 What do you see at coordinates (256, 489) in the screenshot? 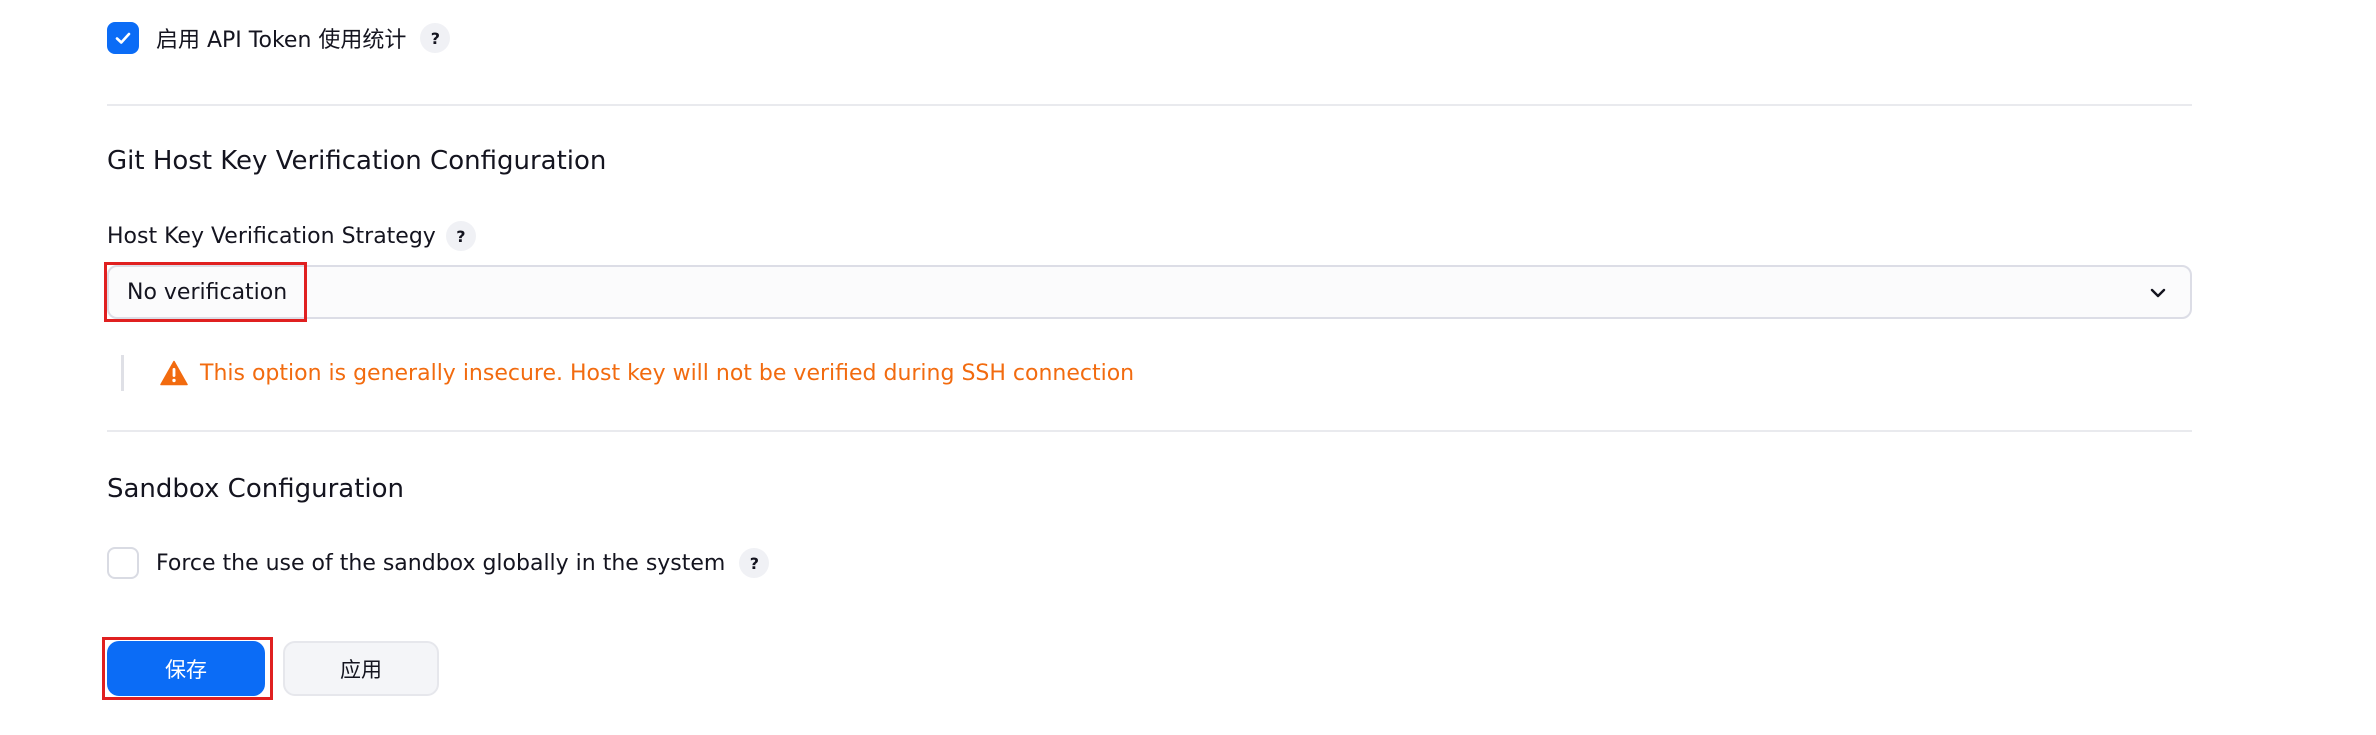
I see `sandbox-section-title: Sandbox Configuration` at bounding box center [256, 489].